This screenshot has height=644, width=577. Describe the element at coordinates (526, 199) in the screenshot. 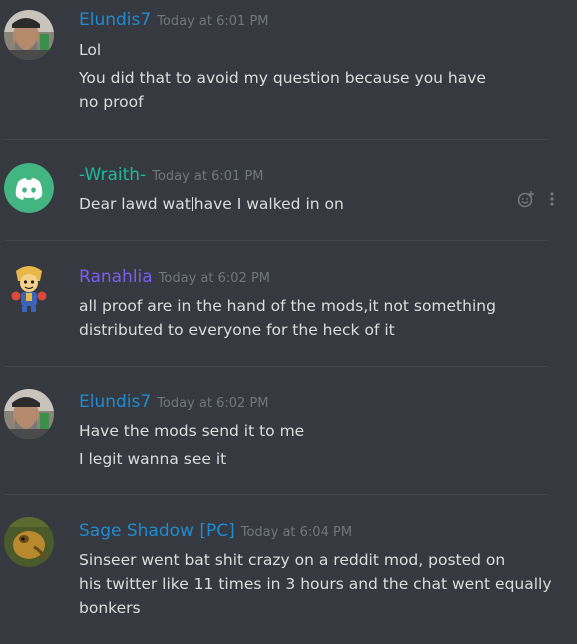

I see `add-reaction-icon` at that location.